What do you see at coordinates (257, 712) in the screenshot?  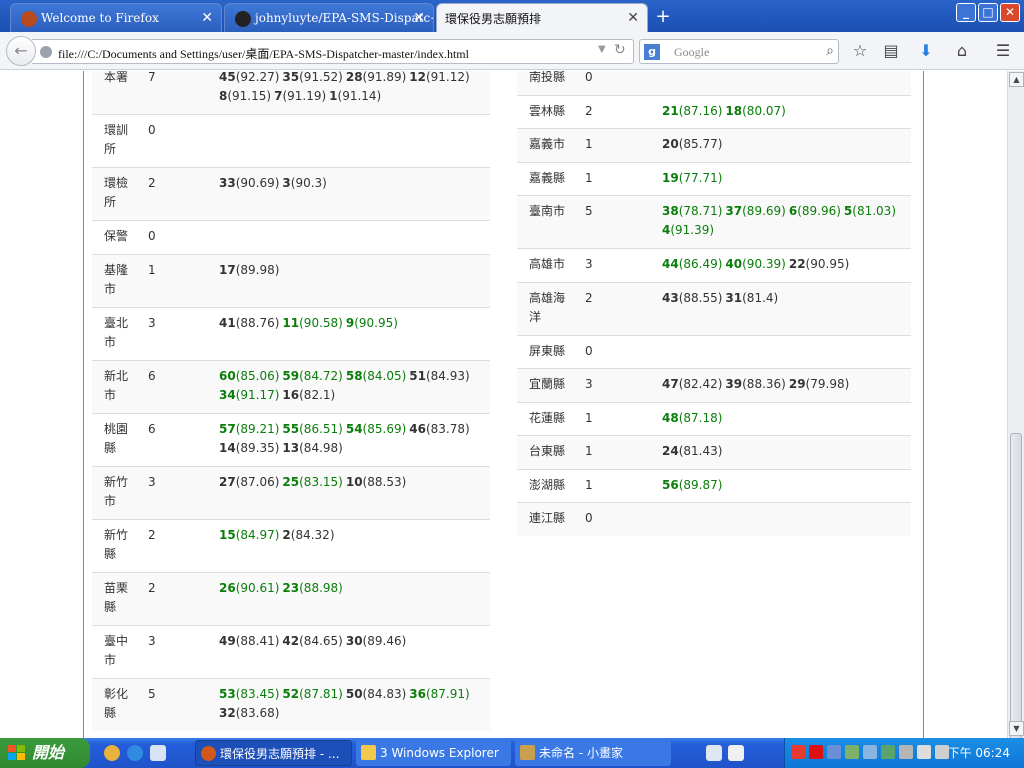 I see `volunteer-score: (83.68)` at bounding box center [257, 712].